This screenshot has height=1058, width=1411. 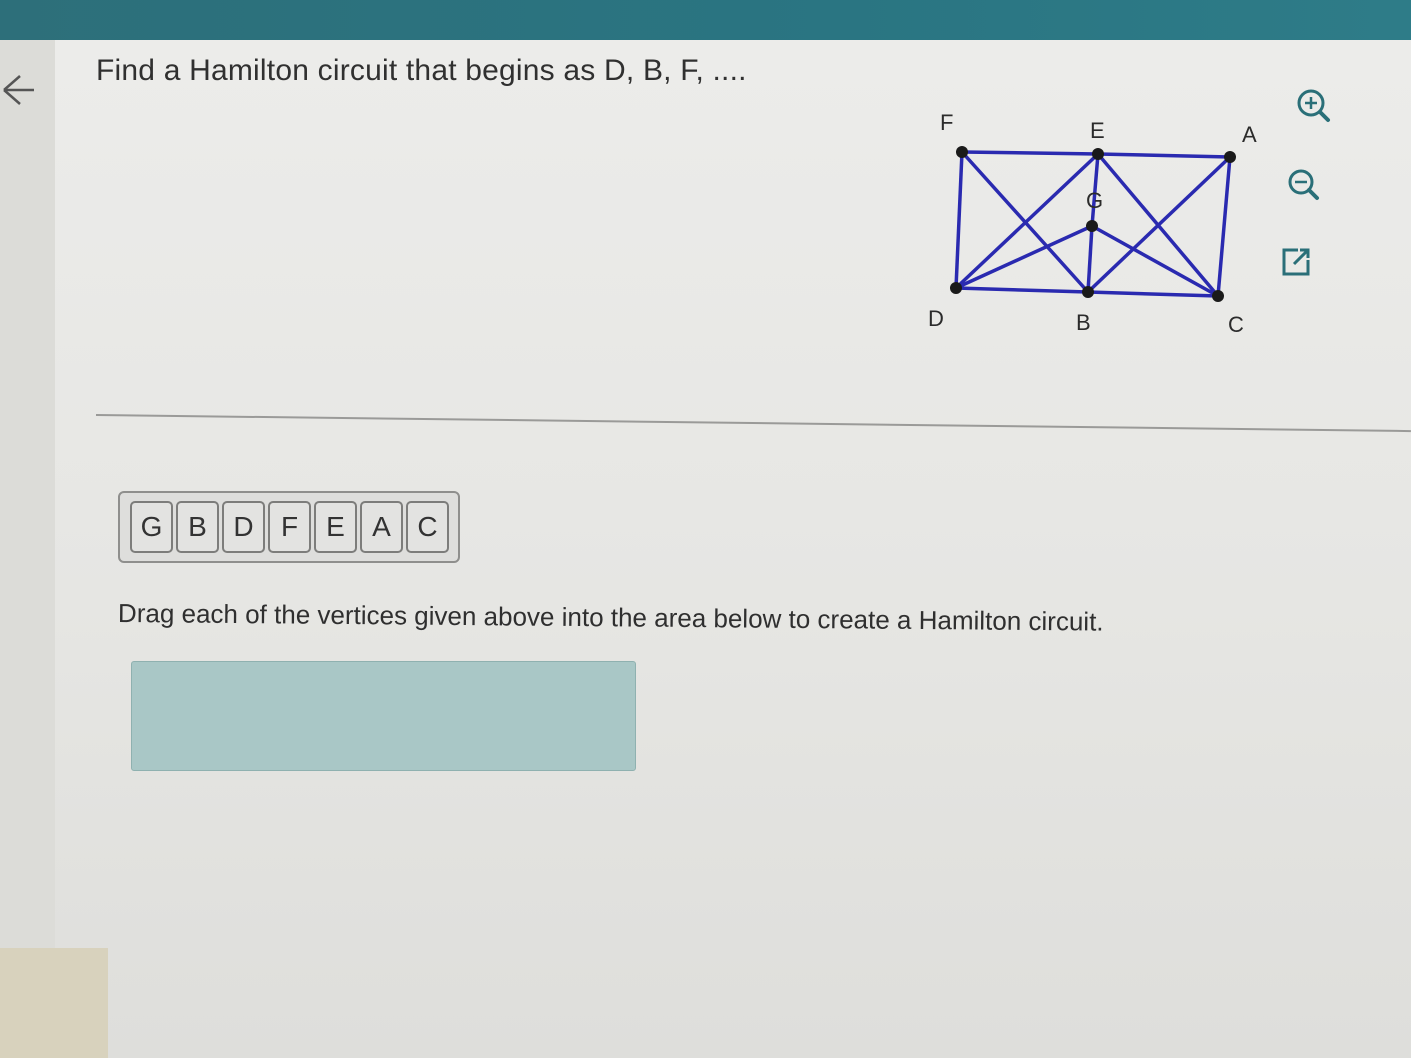 I want to click on graph-figure: F E A G D B C, so click(x=1080, y=225).